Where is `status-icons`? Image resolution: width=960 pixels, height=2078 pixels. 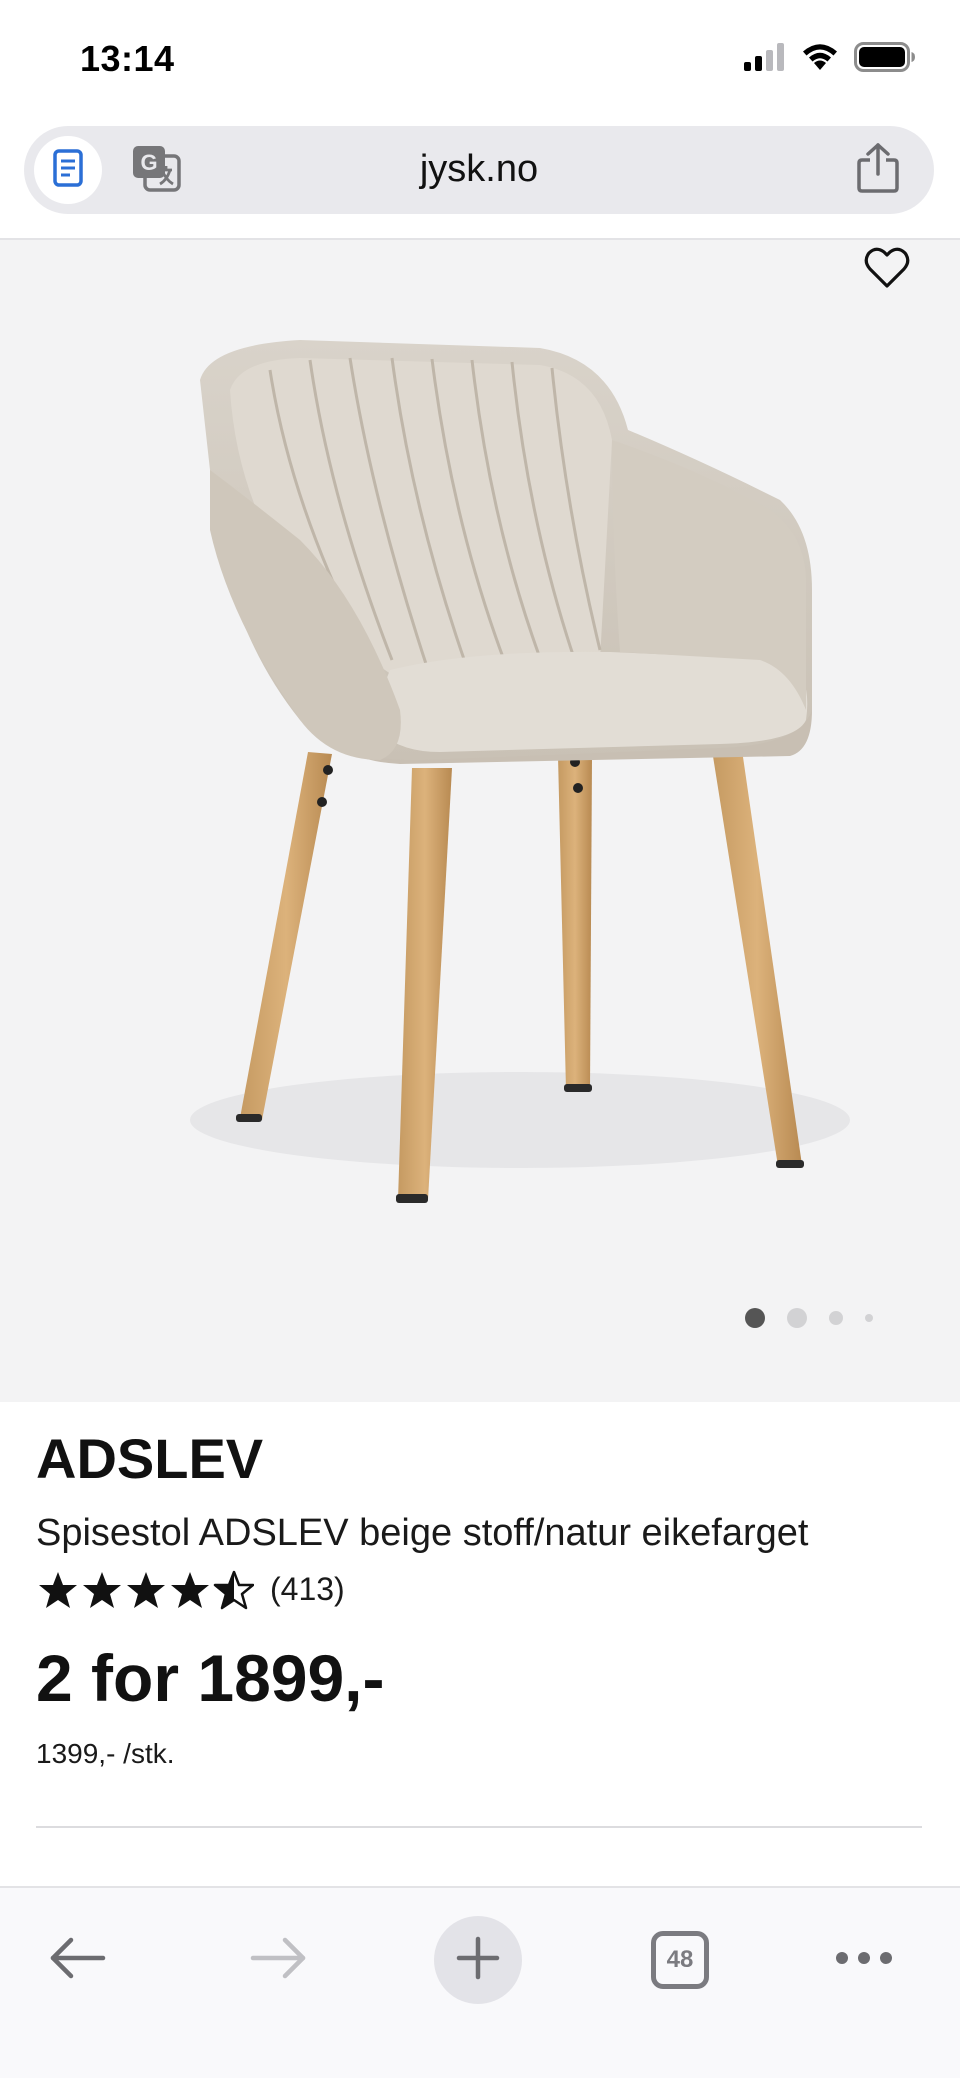
status-icons is located at coordinates (830, 59).